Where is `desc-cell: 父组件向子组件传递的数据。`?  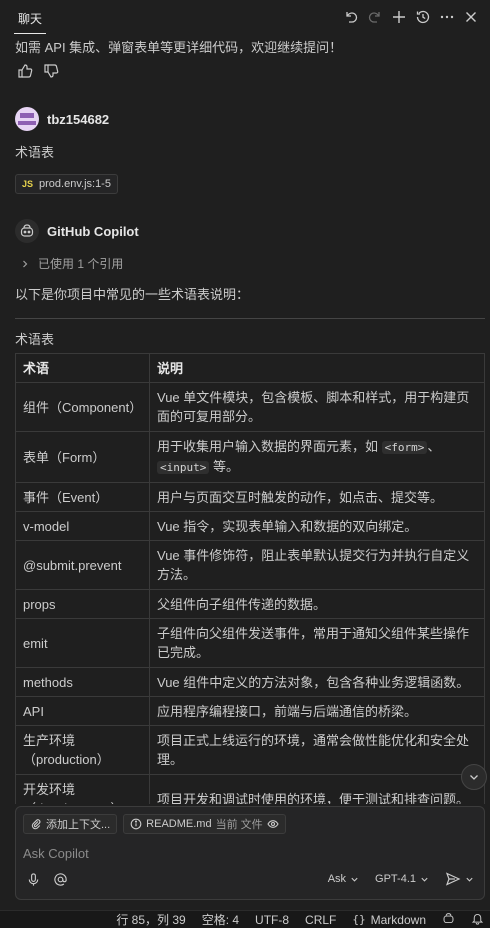 desc-cell: 父组件向子组件传递的数据。 is located at coordinates (317, 604).